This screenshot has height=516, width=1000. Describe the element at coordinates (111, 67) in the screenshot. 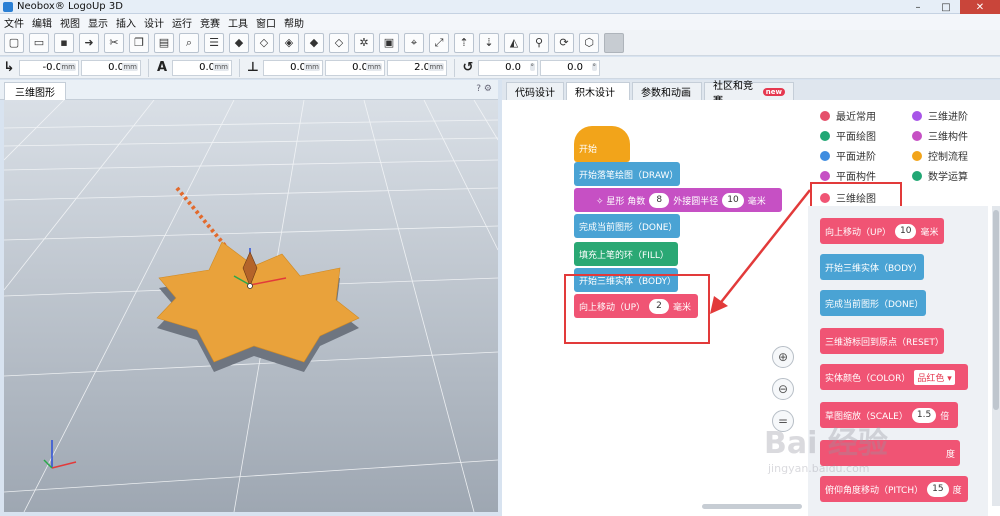

I see `y-field: 0.0 mm` at that location.